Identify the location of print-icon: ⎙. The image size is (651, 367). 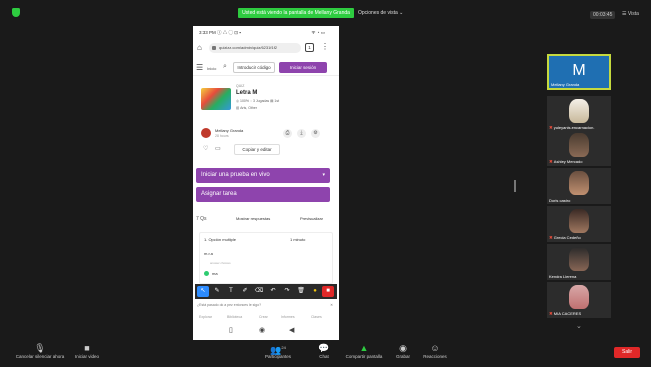
(287, 133).